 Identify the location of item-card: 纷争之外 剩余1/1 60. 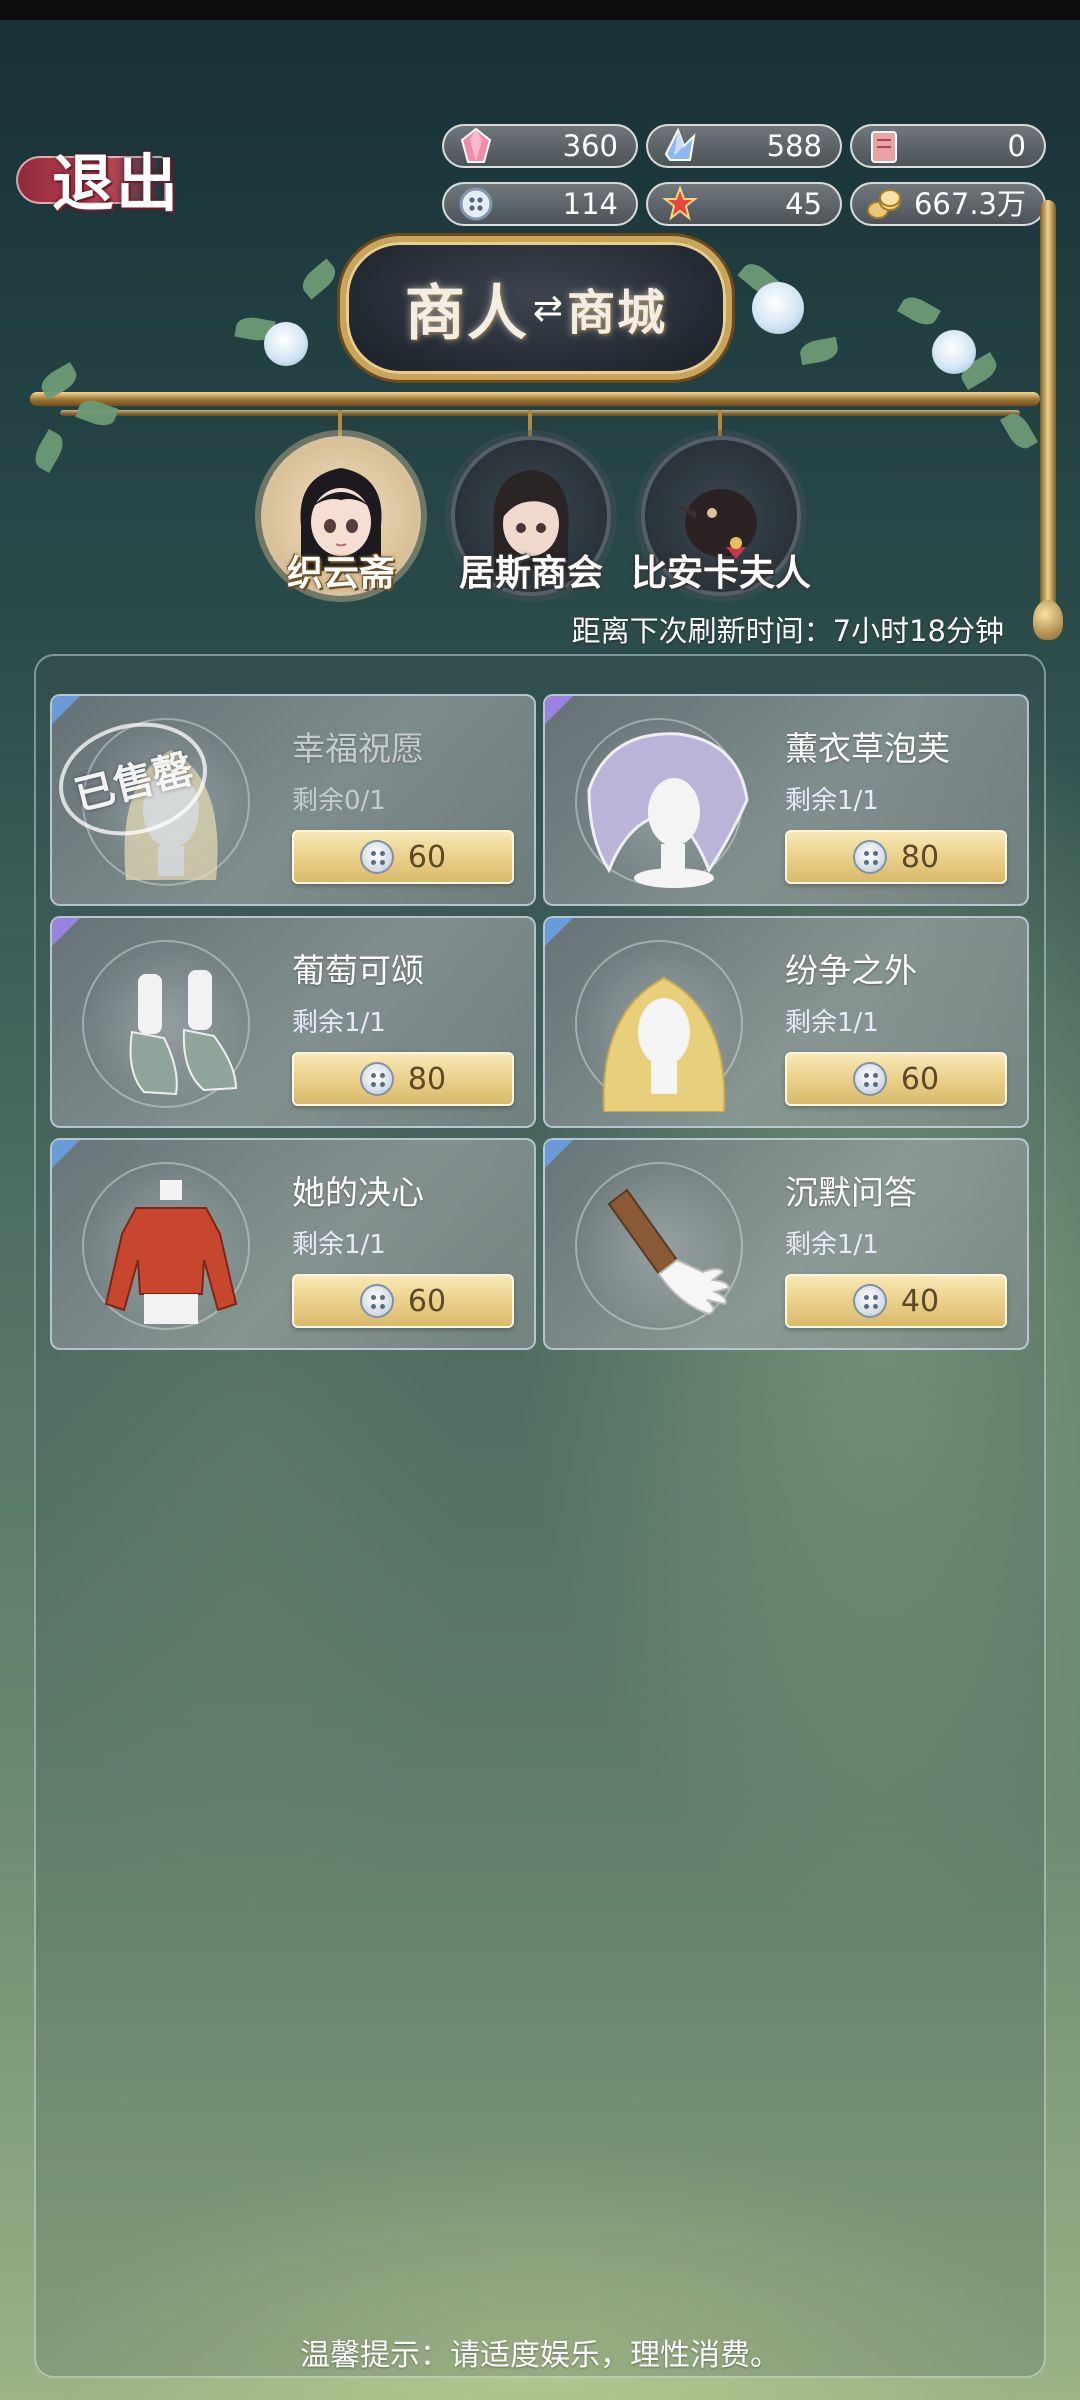
(786, 1022).